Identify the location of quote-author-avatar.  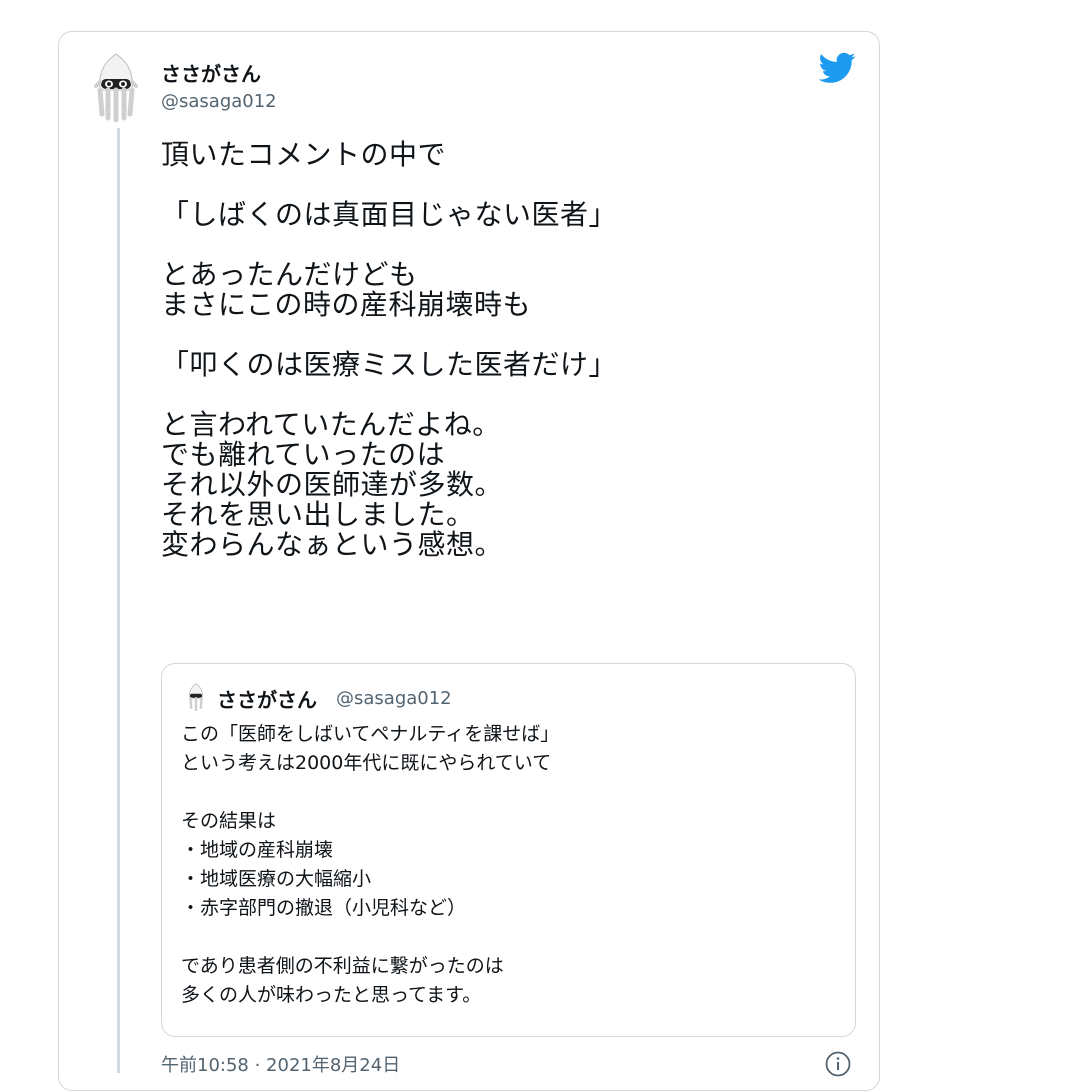
(196, 697).